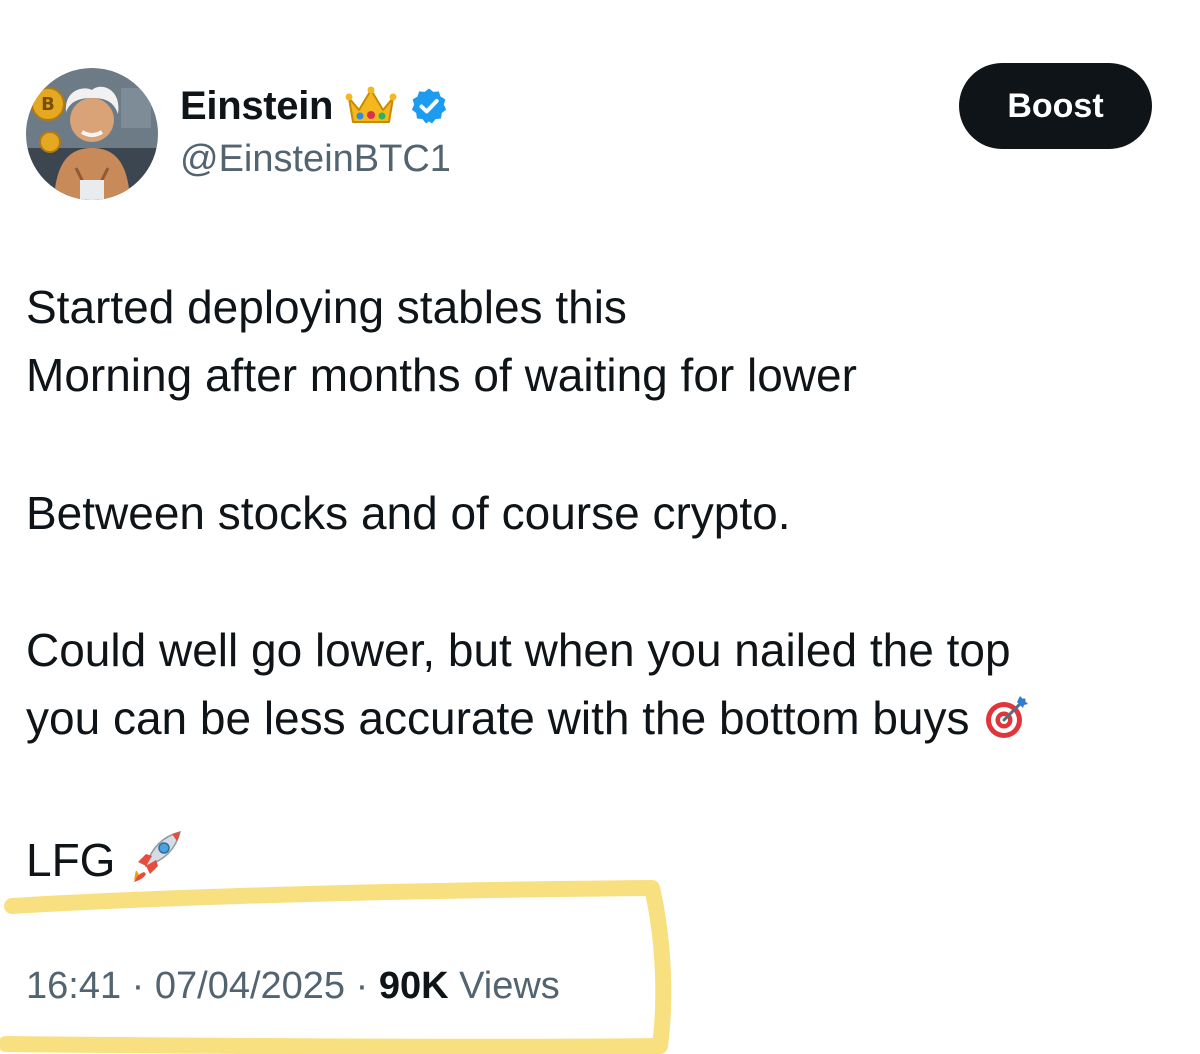 This screenshot has width=1200, height=1054. Describe the element at coordinates (250, 986) in the screenshot. I see `tweet-date: 07/04/2025` at that location.